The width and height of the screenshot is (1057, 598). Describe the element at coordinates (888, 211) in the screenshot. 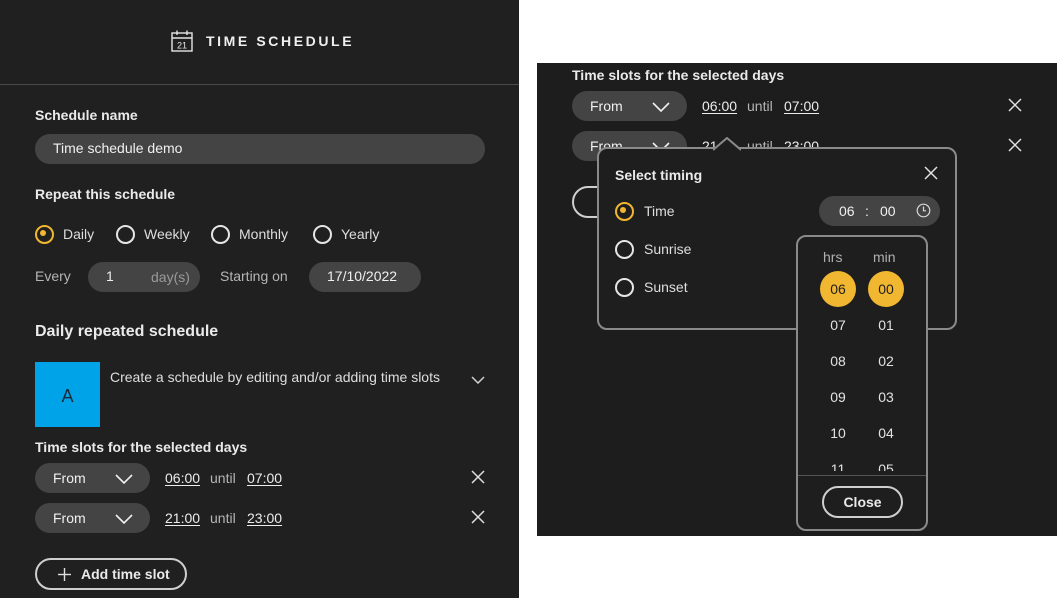

I see `time-minutes: 00` at that location.